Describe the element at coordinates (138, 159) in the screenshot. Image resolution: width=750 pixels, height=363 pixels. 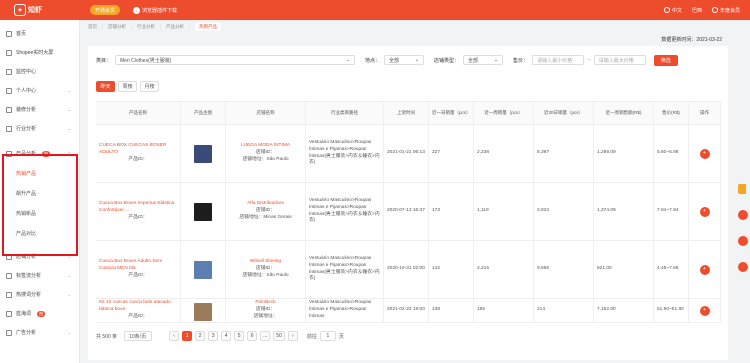
I see `product-id-label: 产品ID：` at that location.